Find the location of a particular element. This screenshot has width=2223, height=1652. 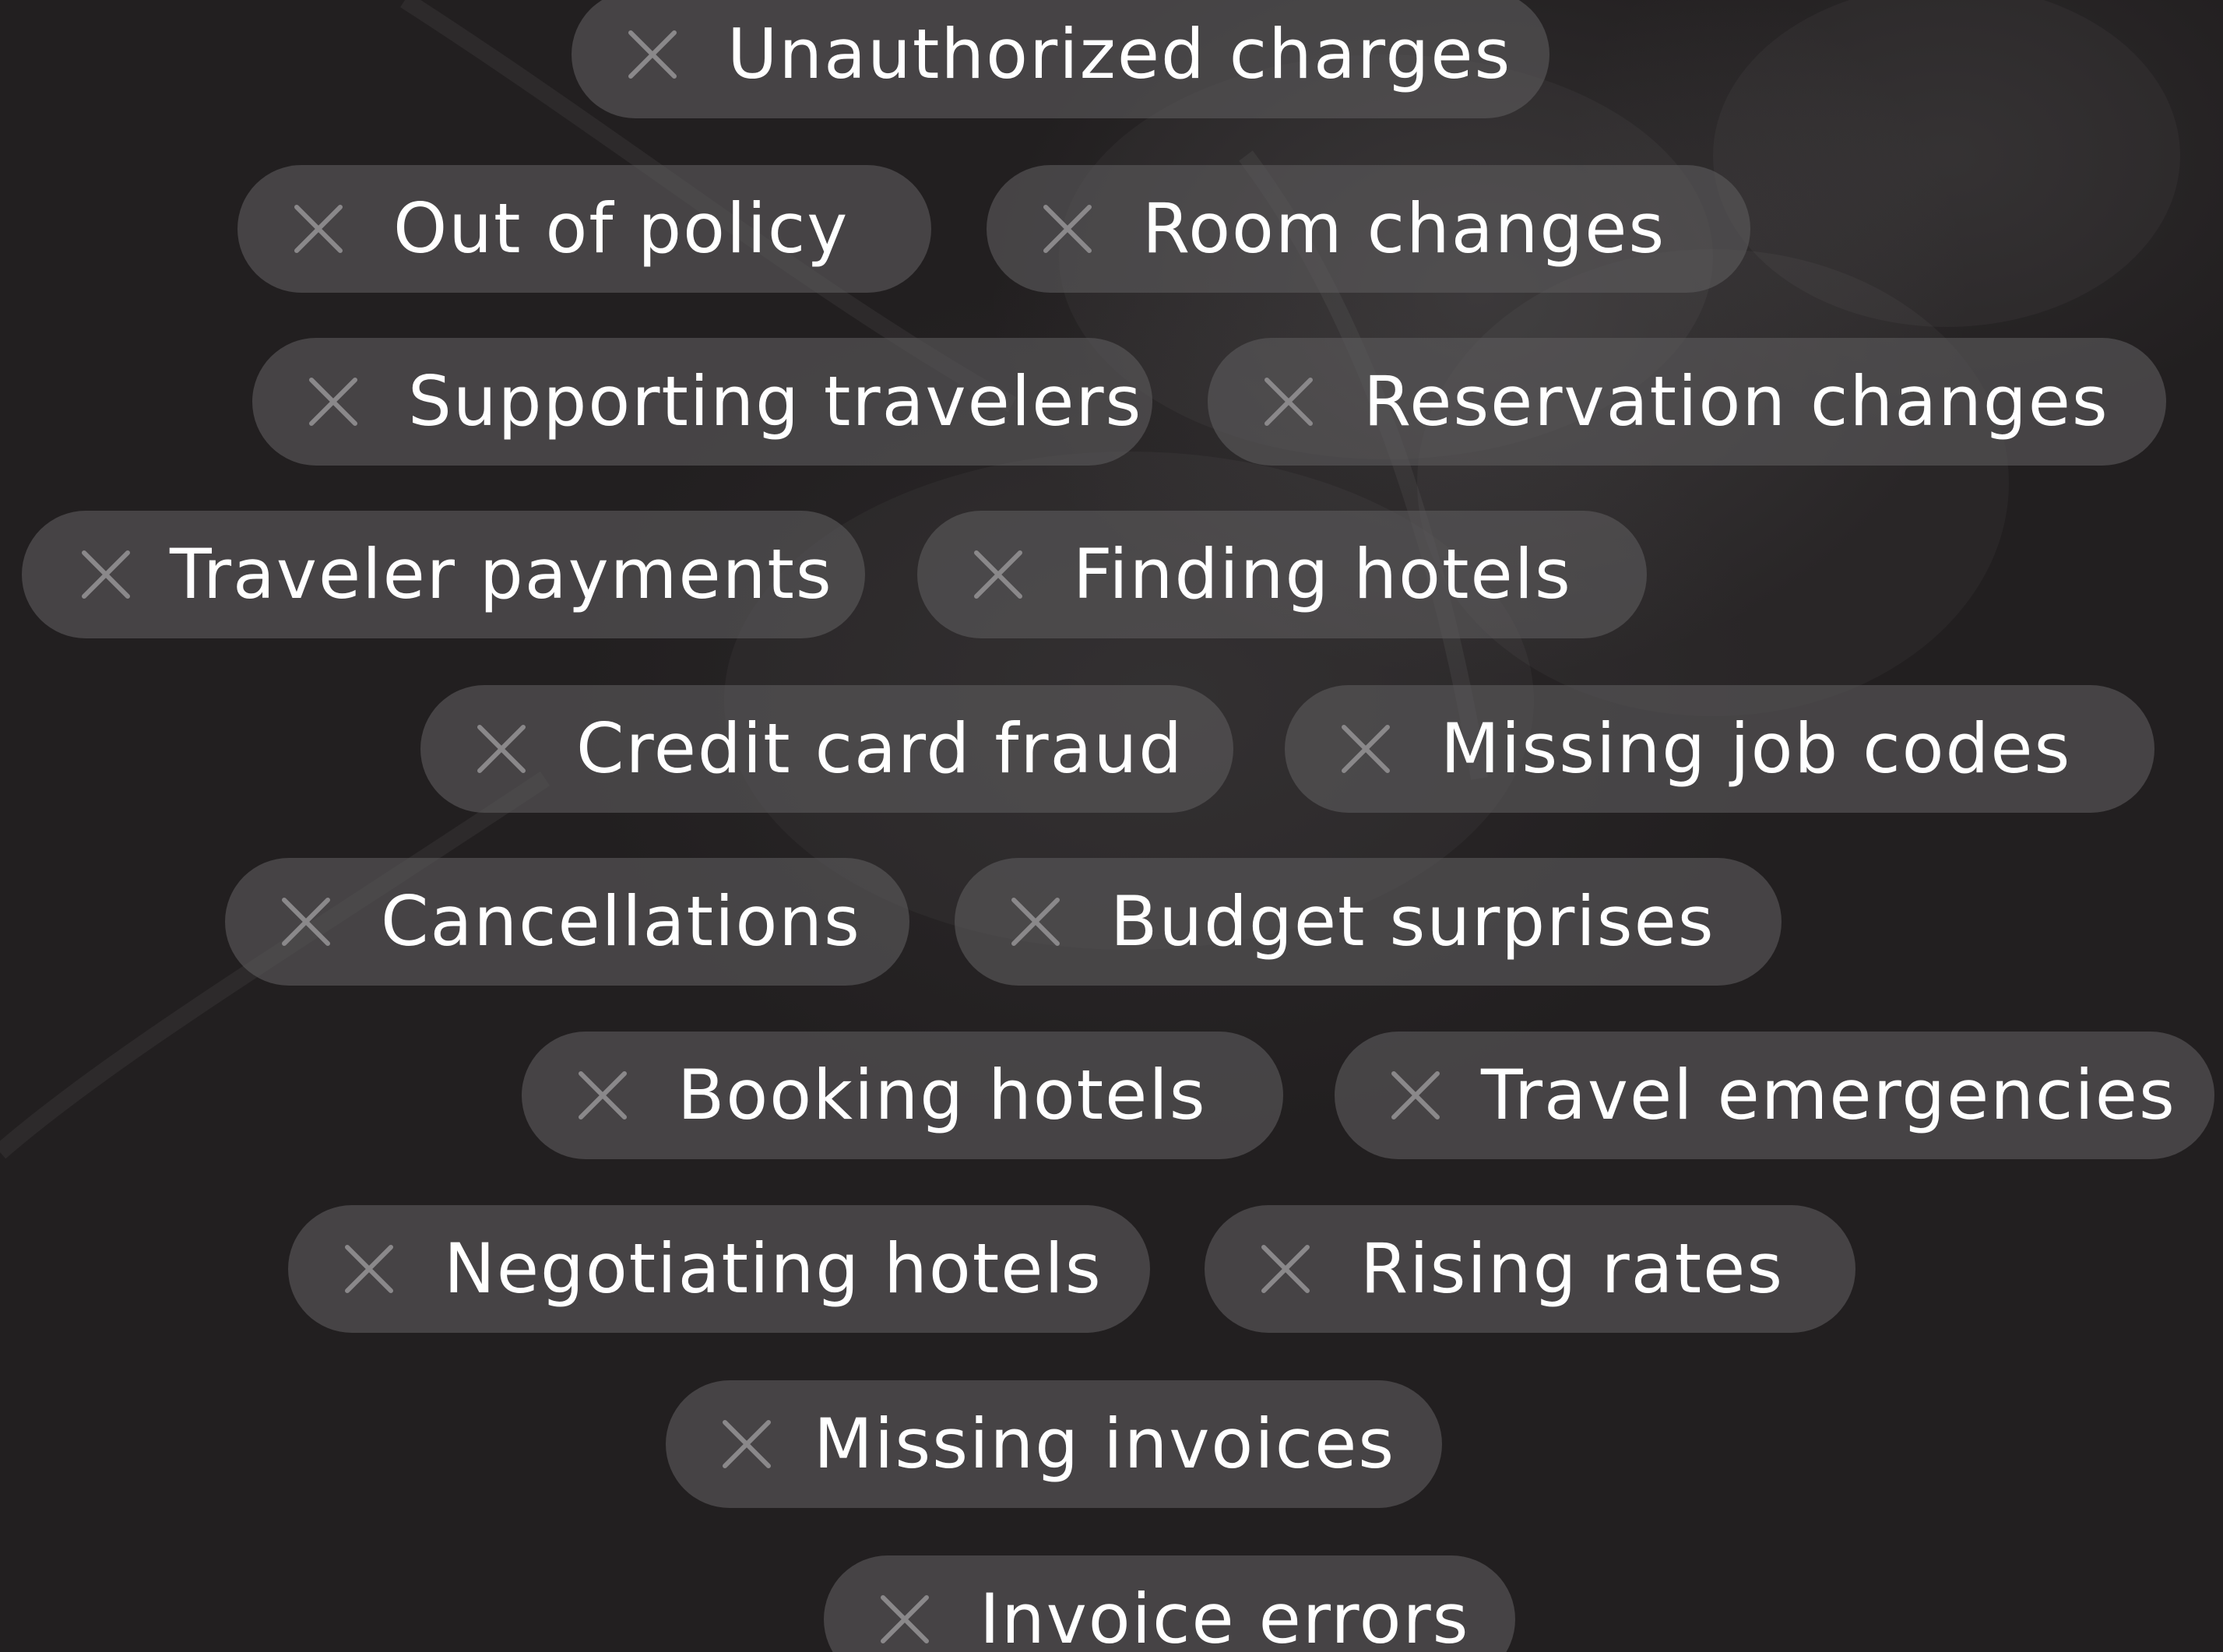

tag-label: Reservation changes is located at coordinates (1736, 401).